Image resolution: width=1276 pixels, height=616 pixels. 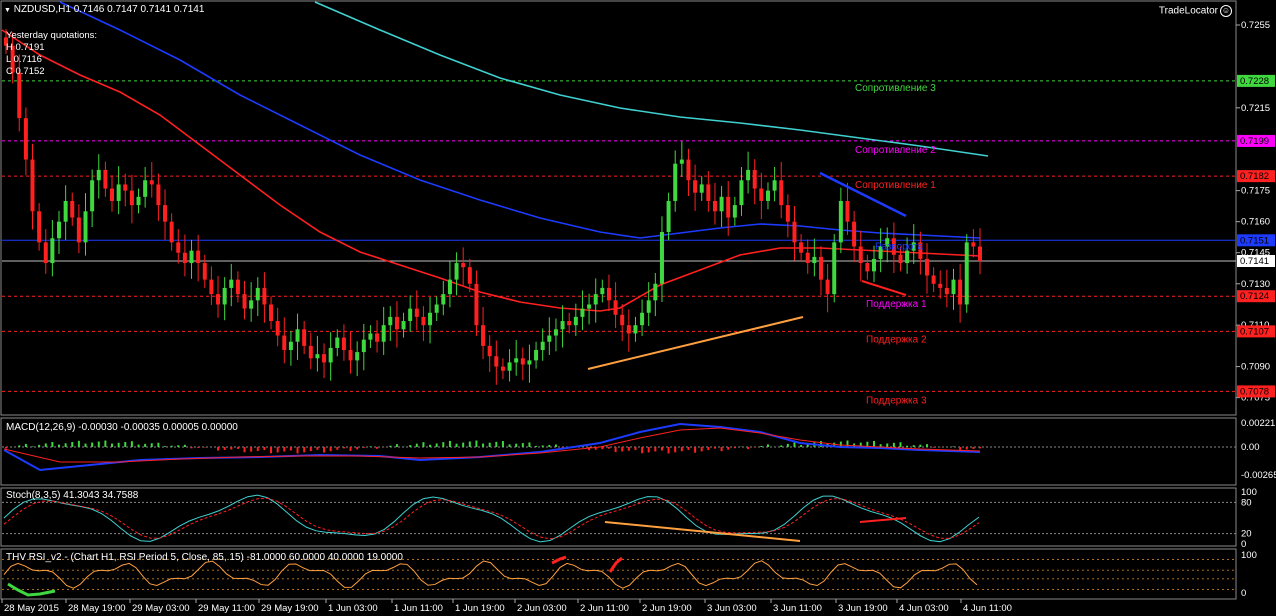 What do you see at coordinates (42, 9) in the screenshot?
I see `symbol-name: NZDUSD,H1` at bounding box center [42, 9].